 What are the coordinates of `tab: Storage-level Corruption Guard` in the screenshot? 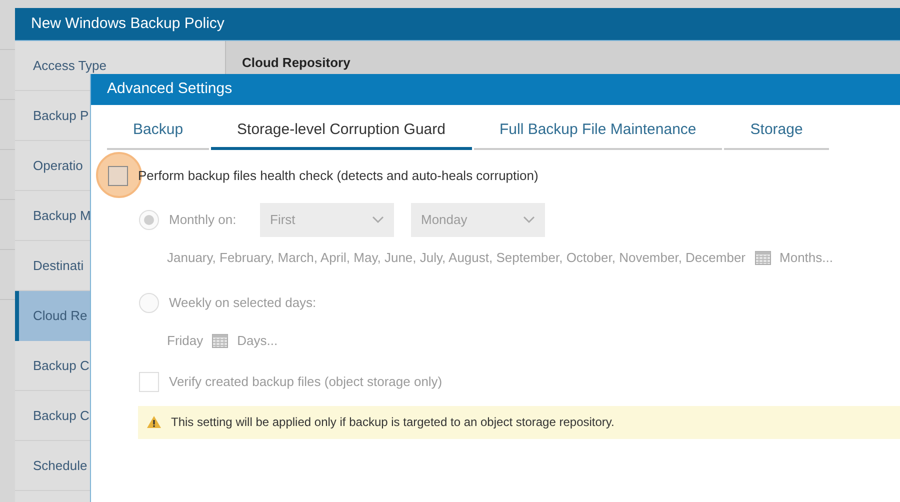 It's located at (341, 134).